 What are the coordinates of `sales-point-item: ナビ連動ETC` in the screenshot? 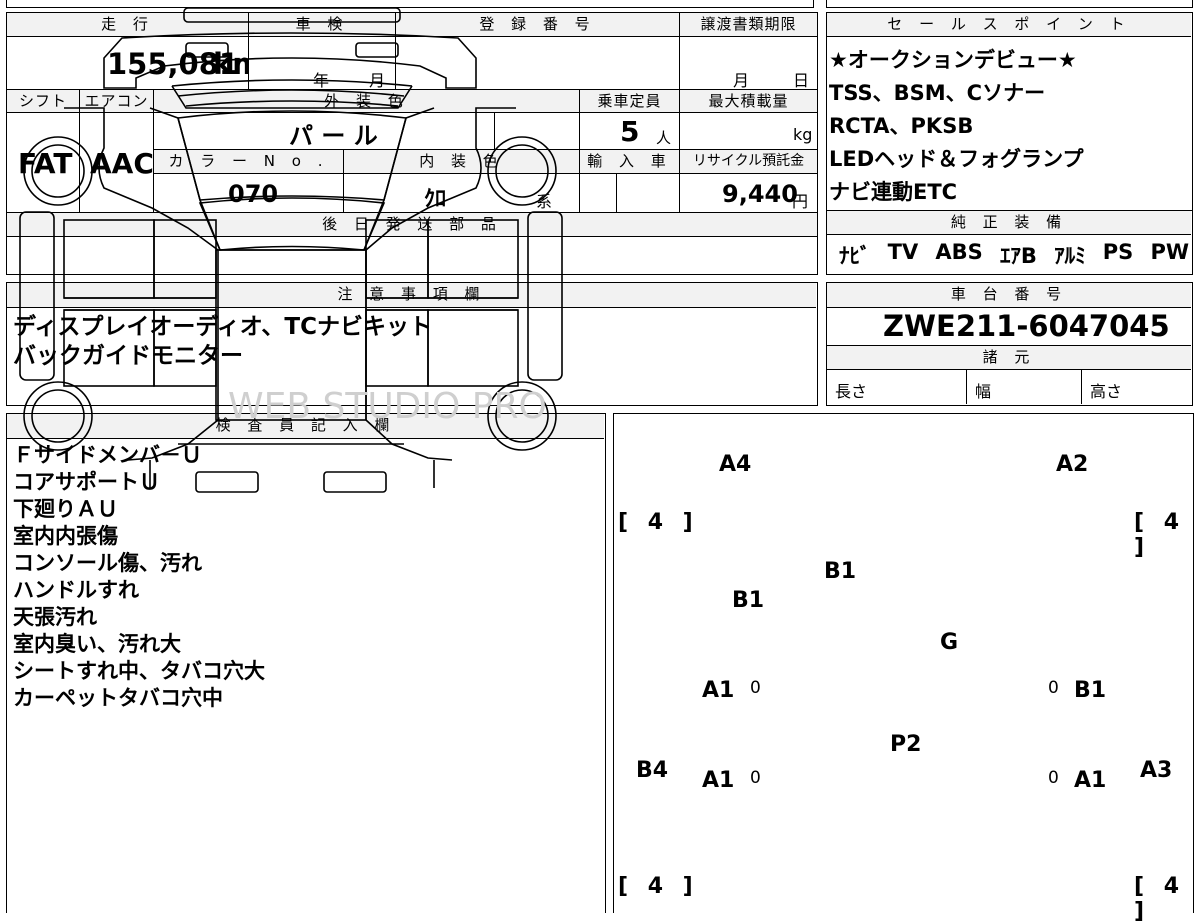 It's located at (893, 192).